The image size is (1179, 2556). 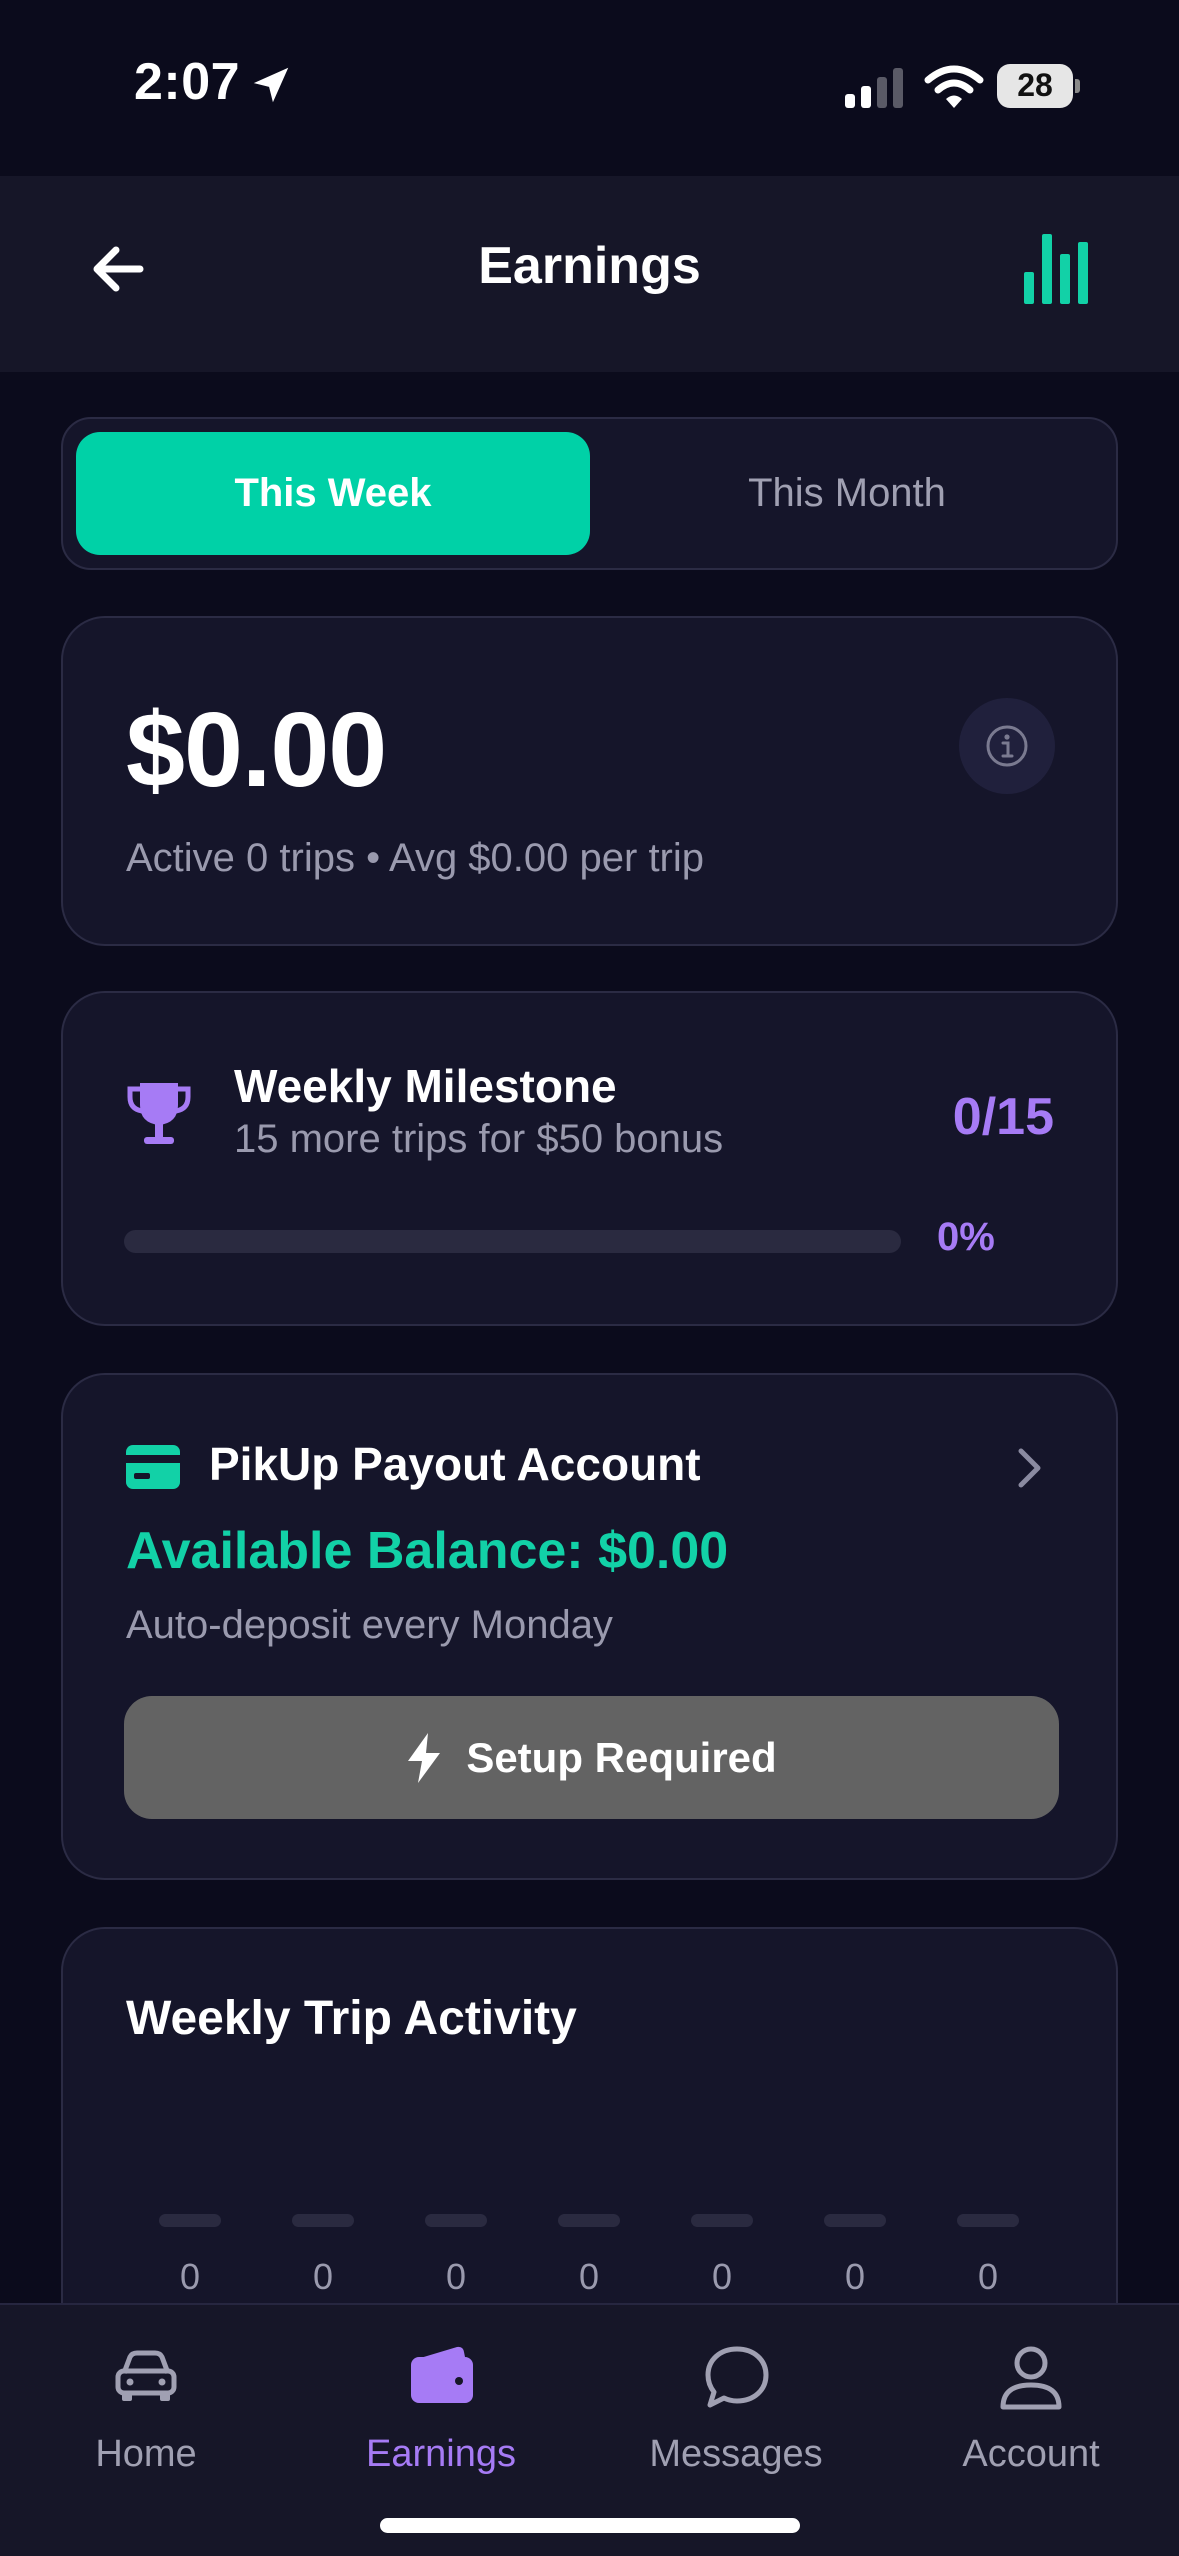 What do you see at coordinates (415, 858) in the screenshot?
I see `earnings-subtitle: Active 0 trips • Avg $0.00 per trip` at bounding box center [415, 858].